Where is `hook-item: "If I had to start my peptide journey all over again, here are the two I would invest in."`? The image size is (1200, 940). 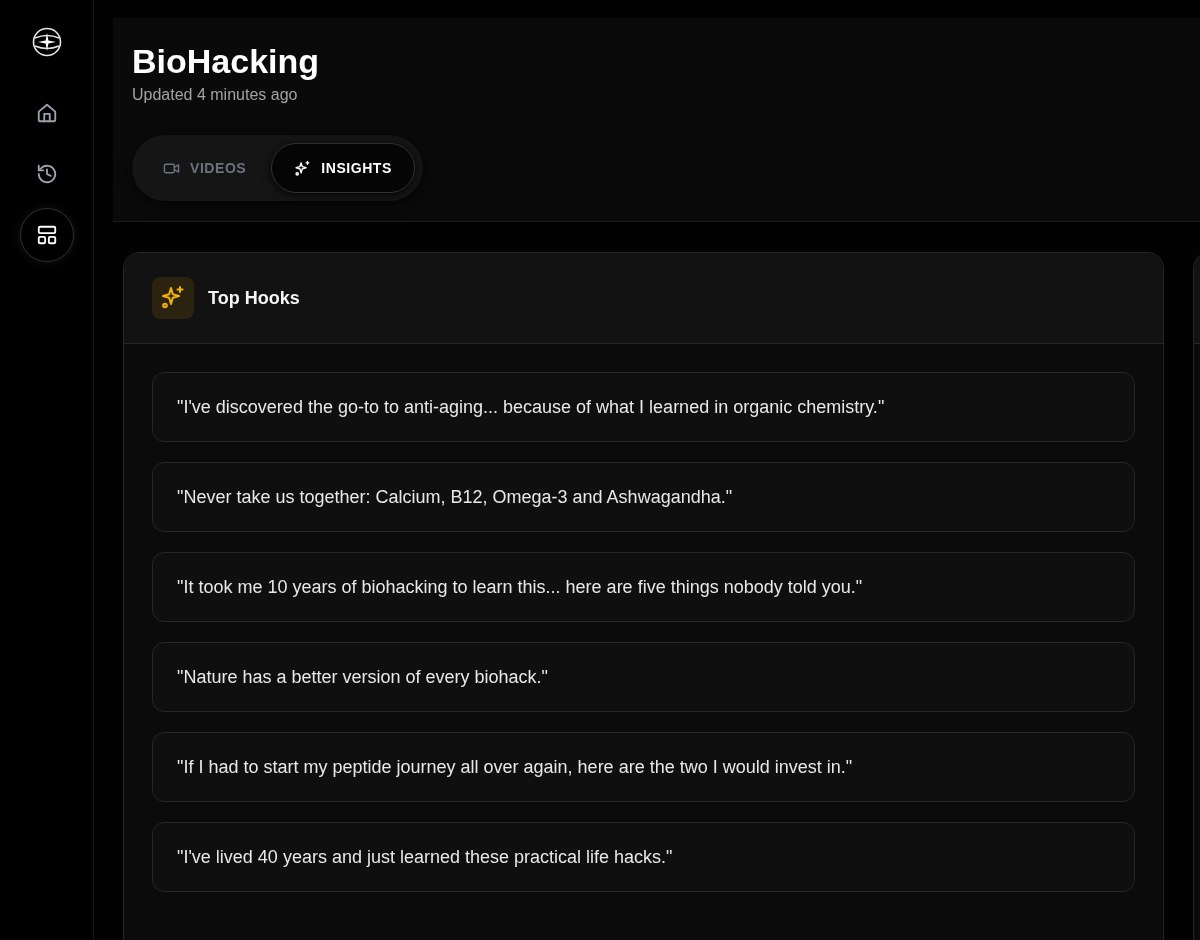
hook-item: "If I had to start my peptide journey all over again, here are the two I would invest in." is located at coordinates (643, 767).